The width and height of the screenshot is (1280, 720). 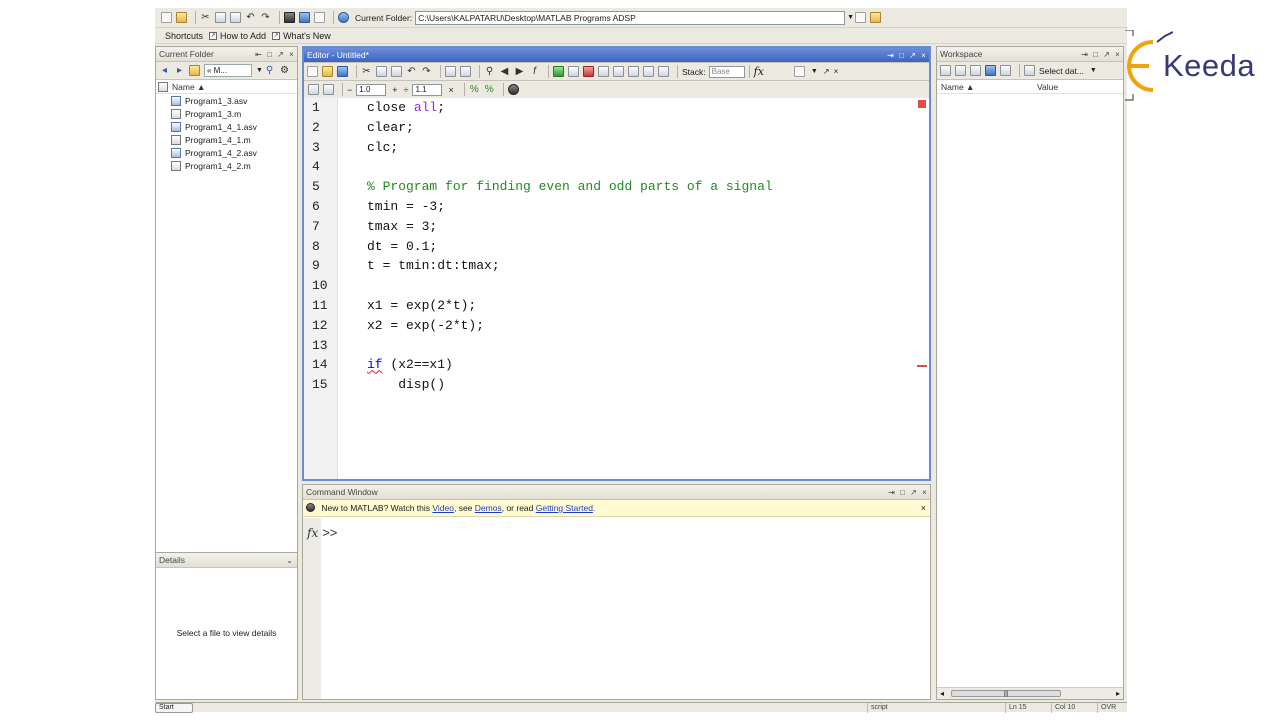 I want to click on horizontal-scrollbar: ◂ ||| ▸, so click(x=1030, y=693).